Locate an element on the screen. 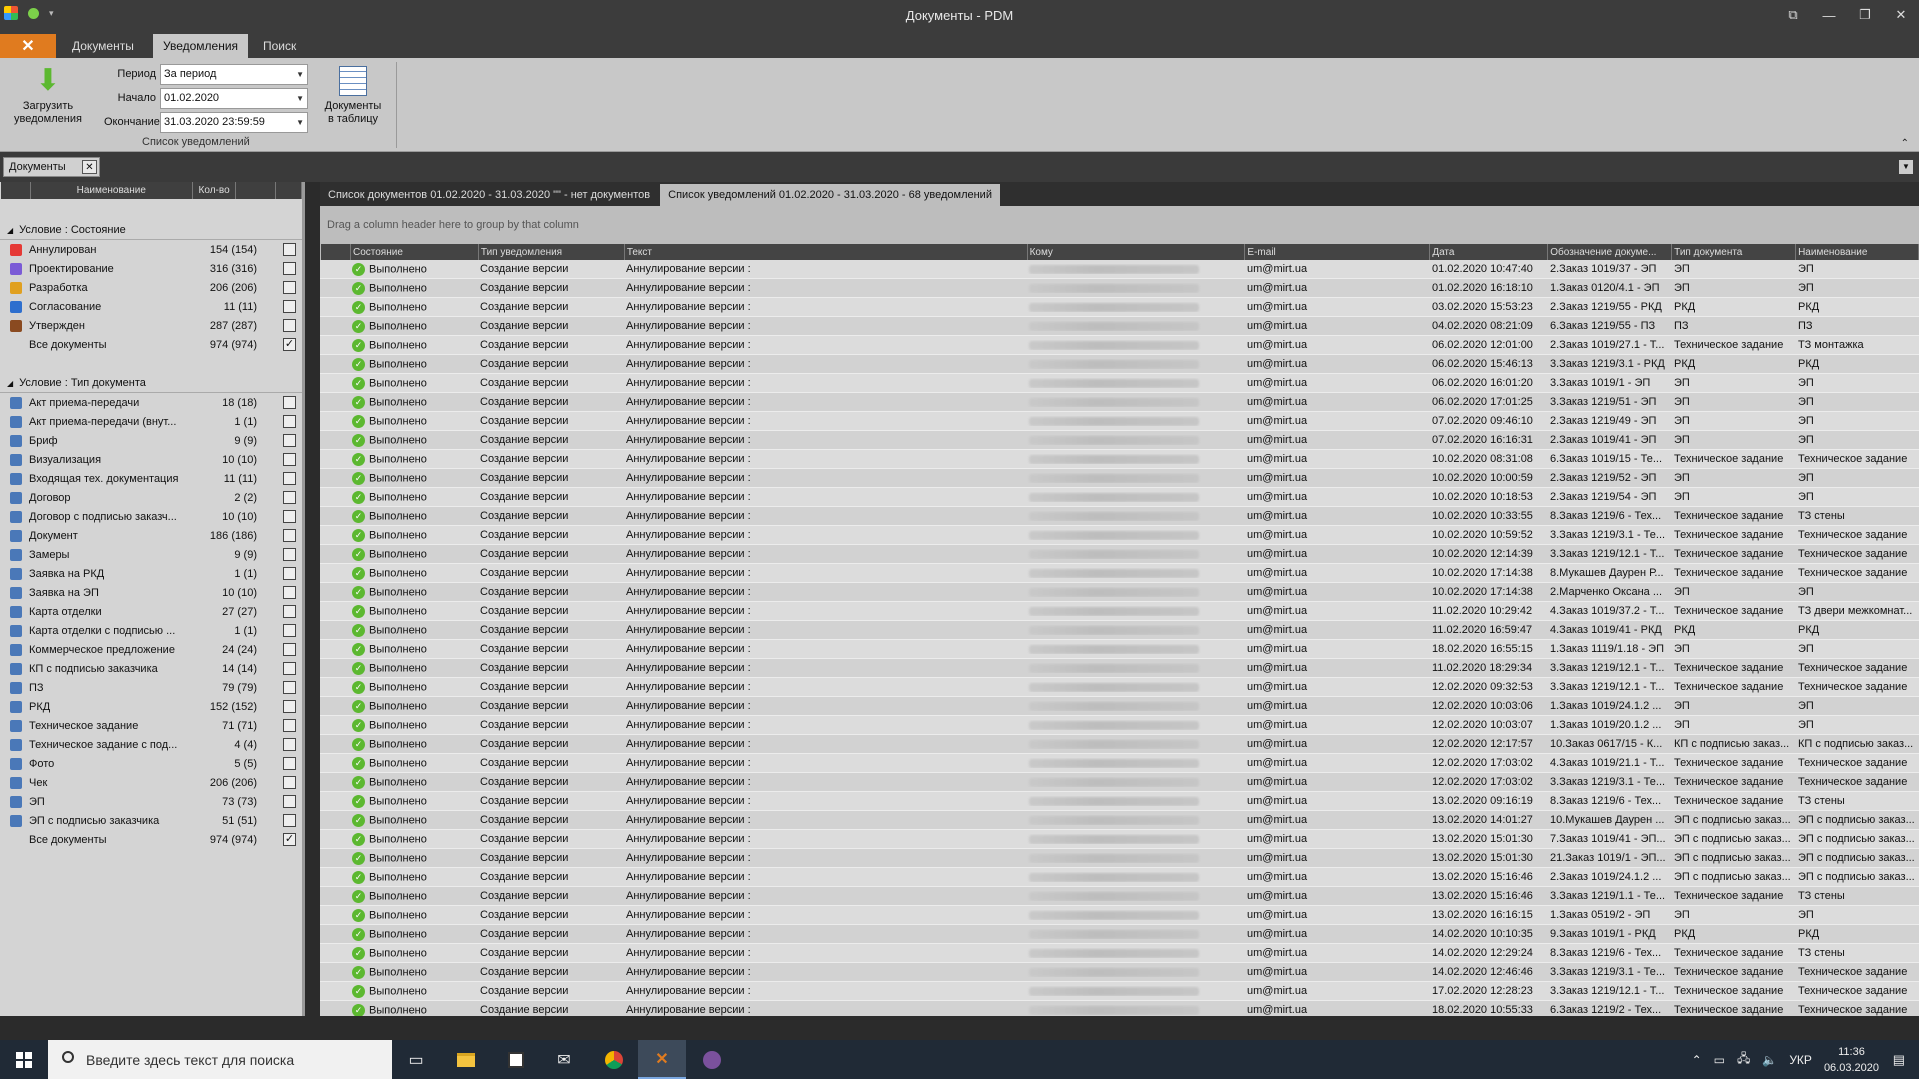  grid-column-header: Тип уведомления is located at coordinates (552, 252).